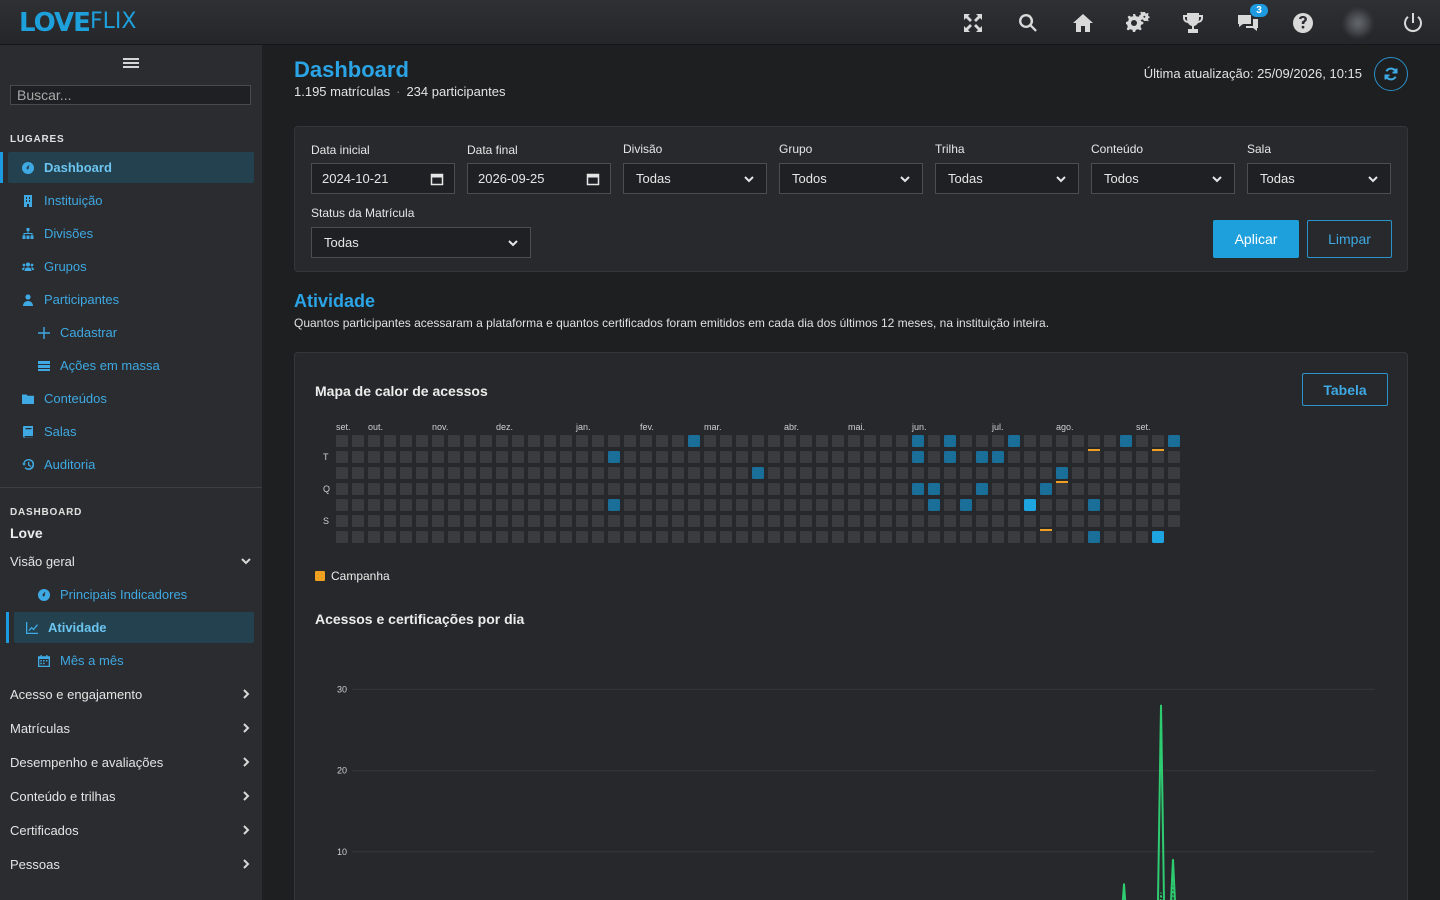  What do you see at coordinates (131, 762) in the screenshot?
I see `group-performance: Desempenho e avaliações` at bounding box center [131, 762].